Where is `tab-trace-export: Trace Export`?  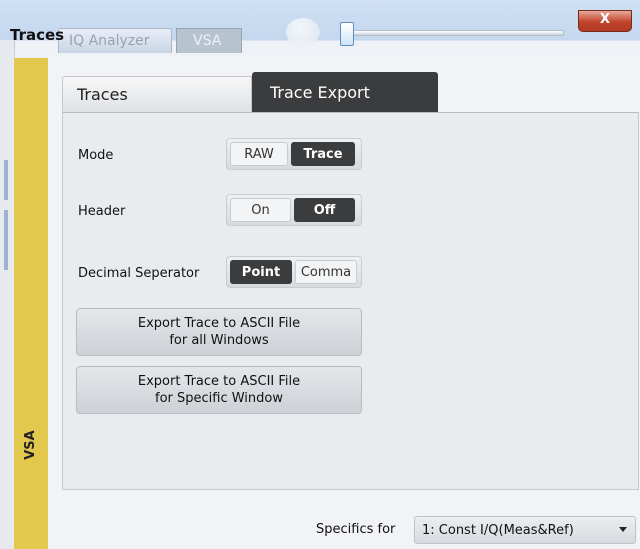
tab-trace-export: Trace Export is located at coordinates (345, 92).